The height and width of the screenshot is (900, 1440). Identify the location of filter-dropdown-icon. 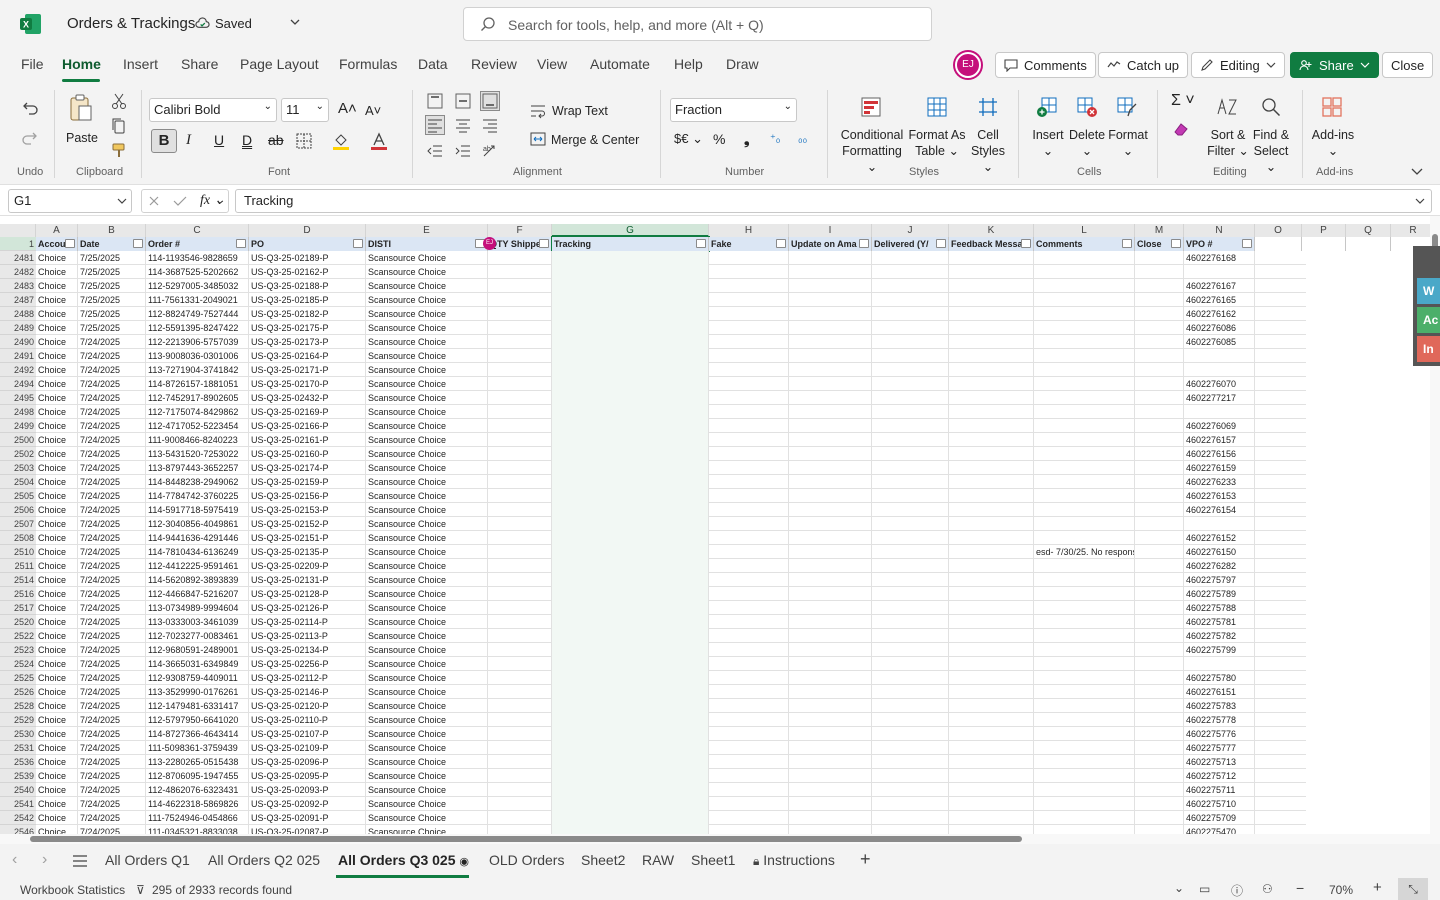
(70, 243).